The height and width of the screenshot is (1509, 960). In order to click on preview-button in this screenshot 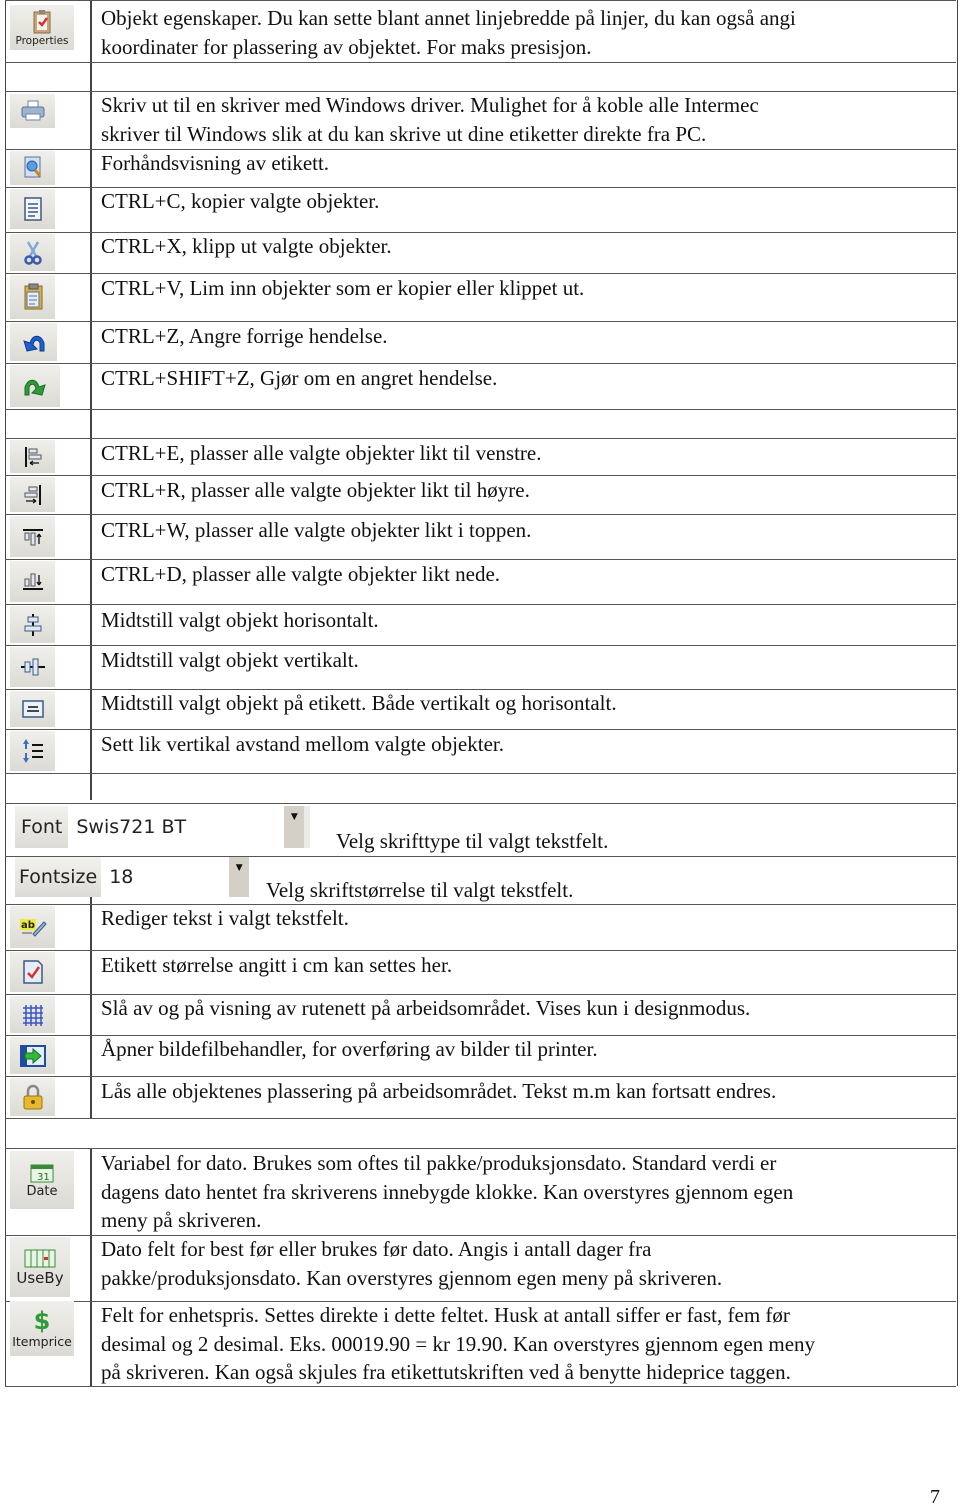, I will do `click(32, 168)`.